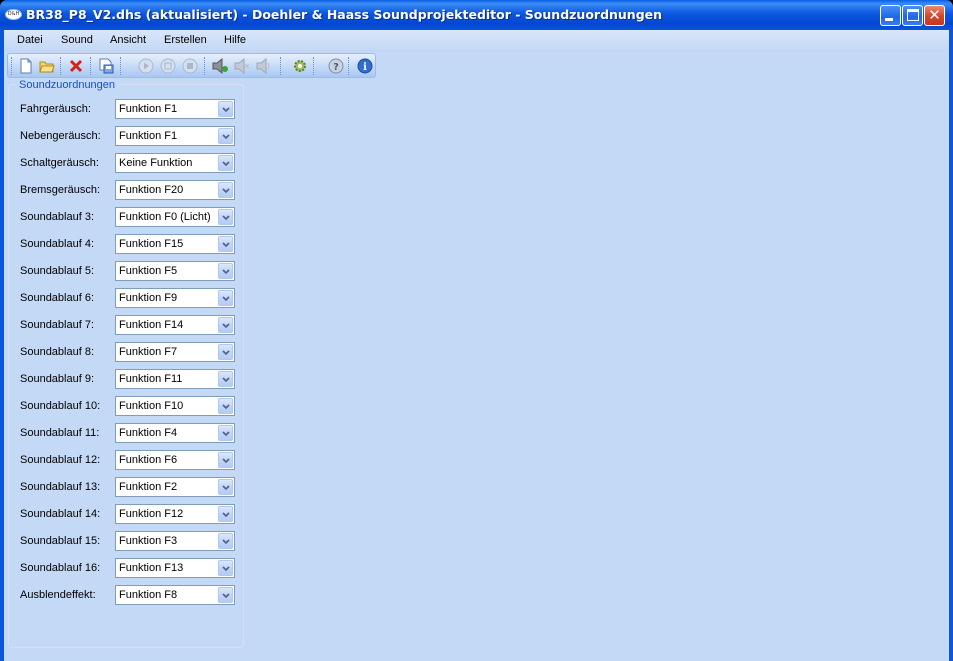 The image size is (953, 661). I want to click on row-label: Soundablauf 16:, so click(60, 568).